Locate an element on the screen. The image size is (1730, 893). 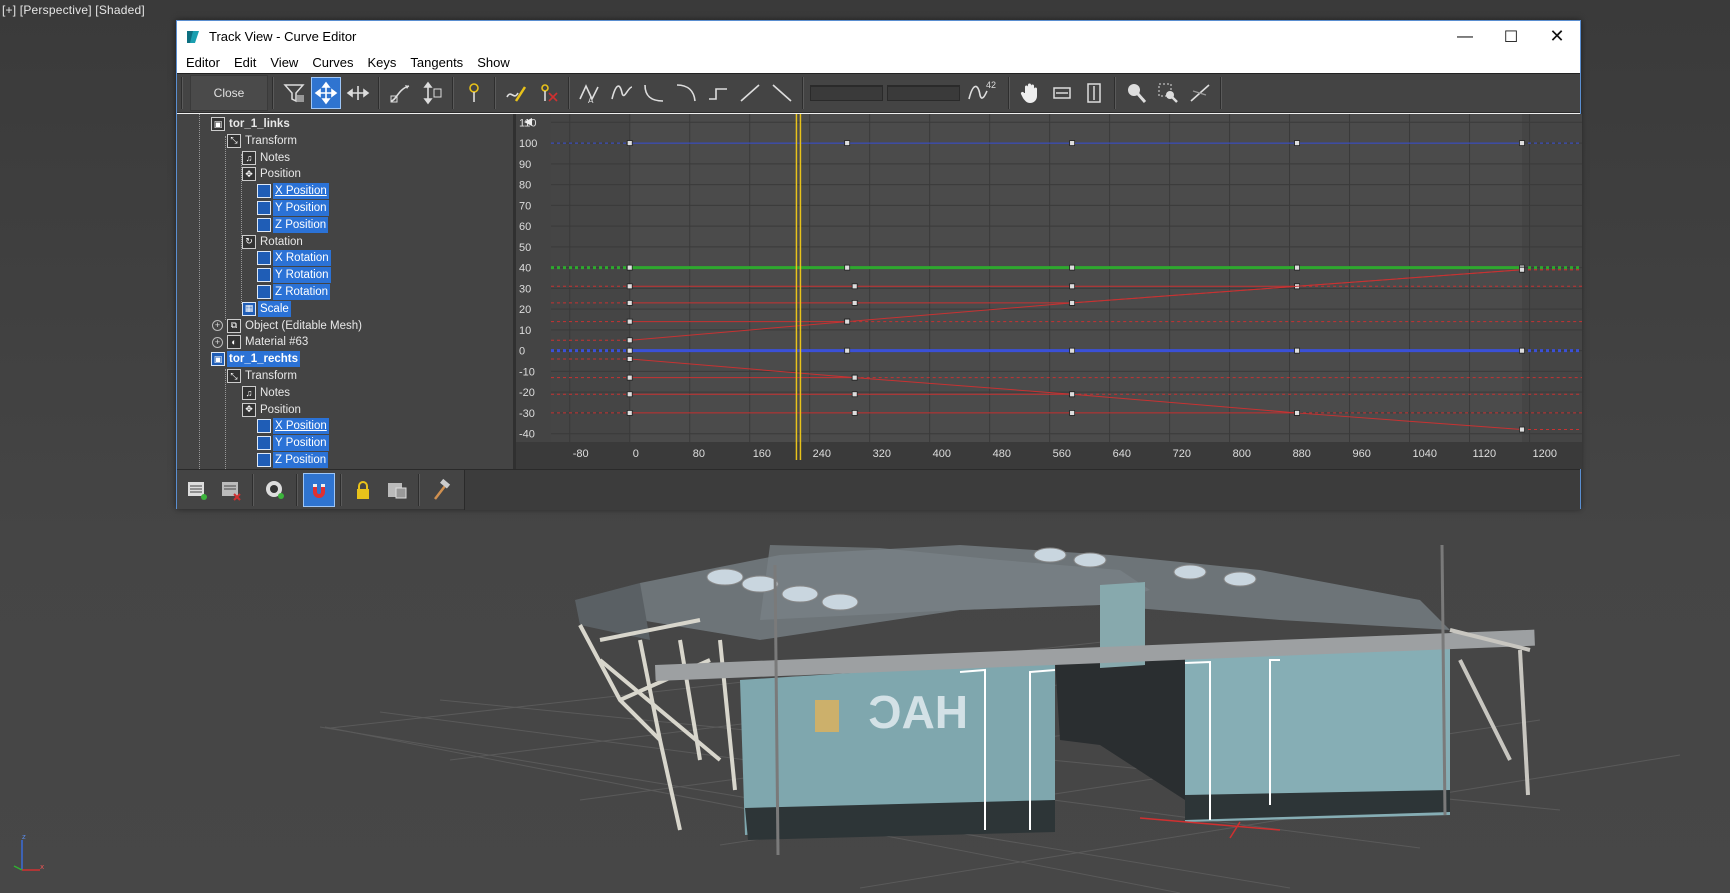
move-keys-icon is located at coordinates (326, 93).